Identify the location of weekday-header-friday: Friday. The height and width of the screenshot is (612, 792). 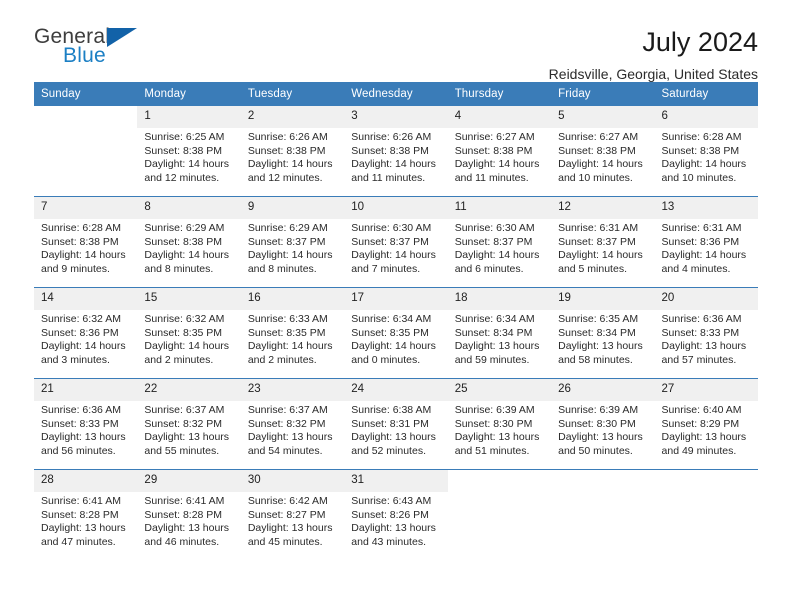
(603, 94).